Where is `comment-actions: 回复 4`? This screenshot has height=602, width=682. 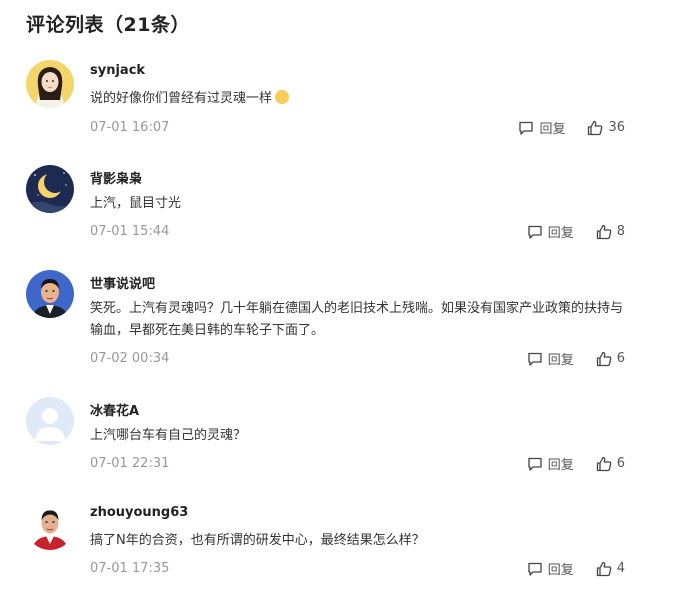
comment-actions: 回复 4 is located at coordinates (576, 568).